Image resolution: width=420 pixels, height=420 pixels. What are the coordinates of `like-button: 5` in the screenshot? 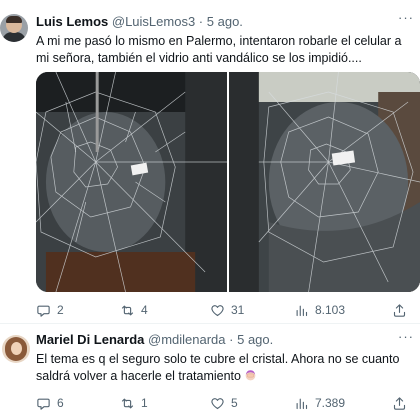 It's located at (224, 403).